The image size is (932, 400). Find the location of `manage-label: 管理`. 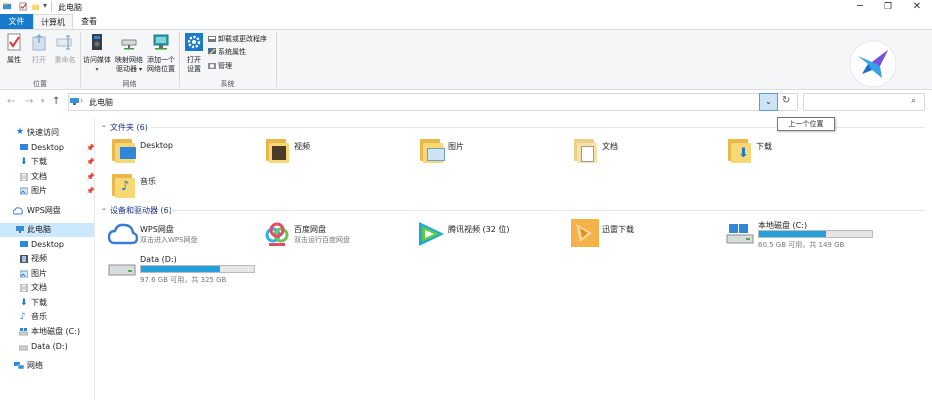

manage-label: 管理 is located at coordinates (225, 66).